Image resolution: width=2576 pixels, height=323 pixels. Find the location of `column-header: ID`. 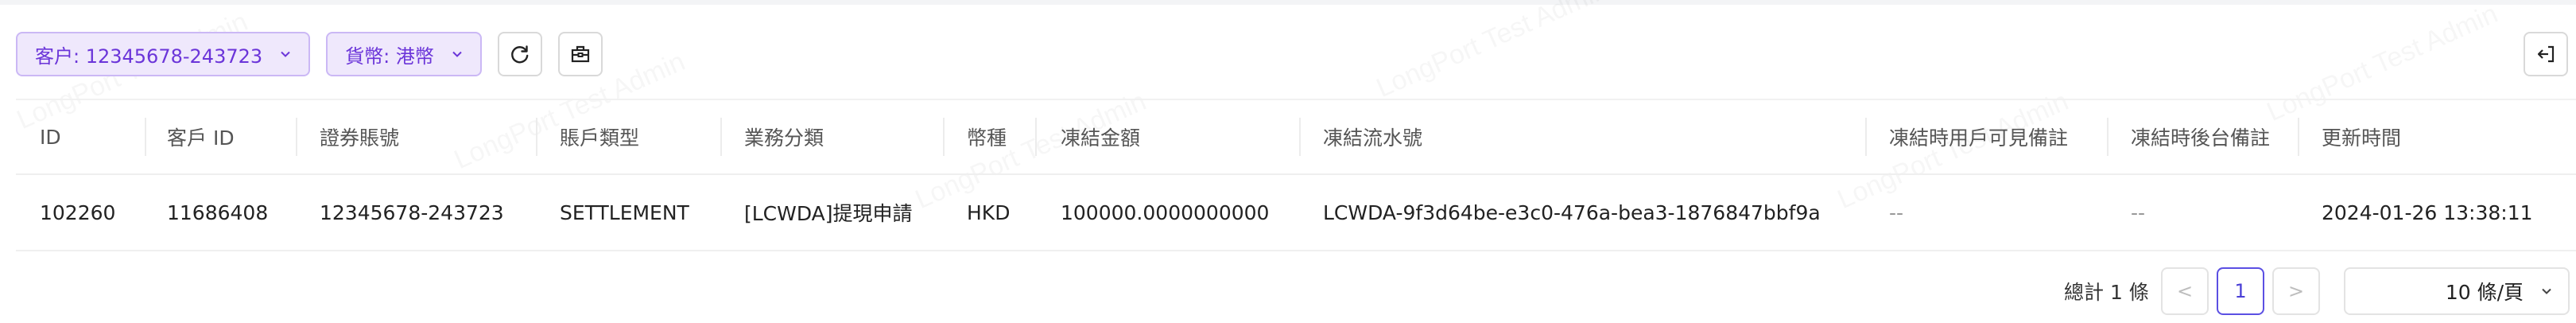

column-header: ID is located at coordinates (51, 137).